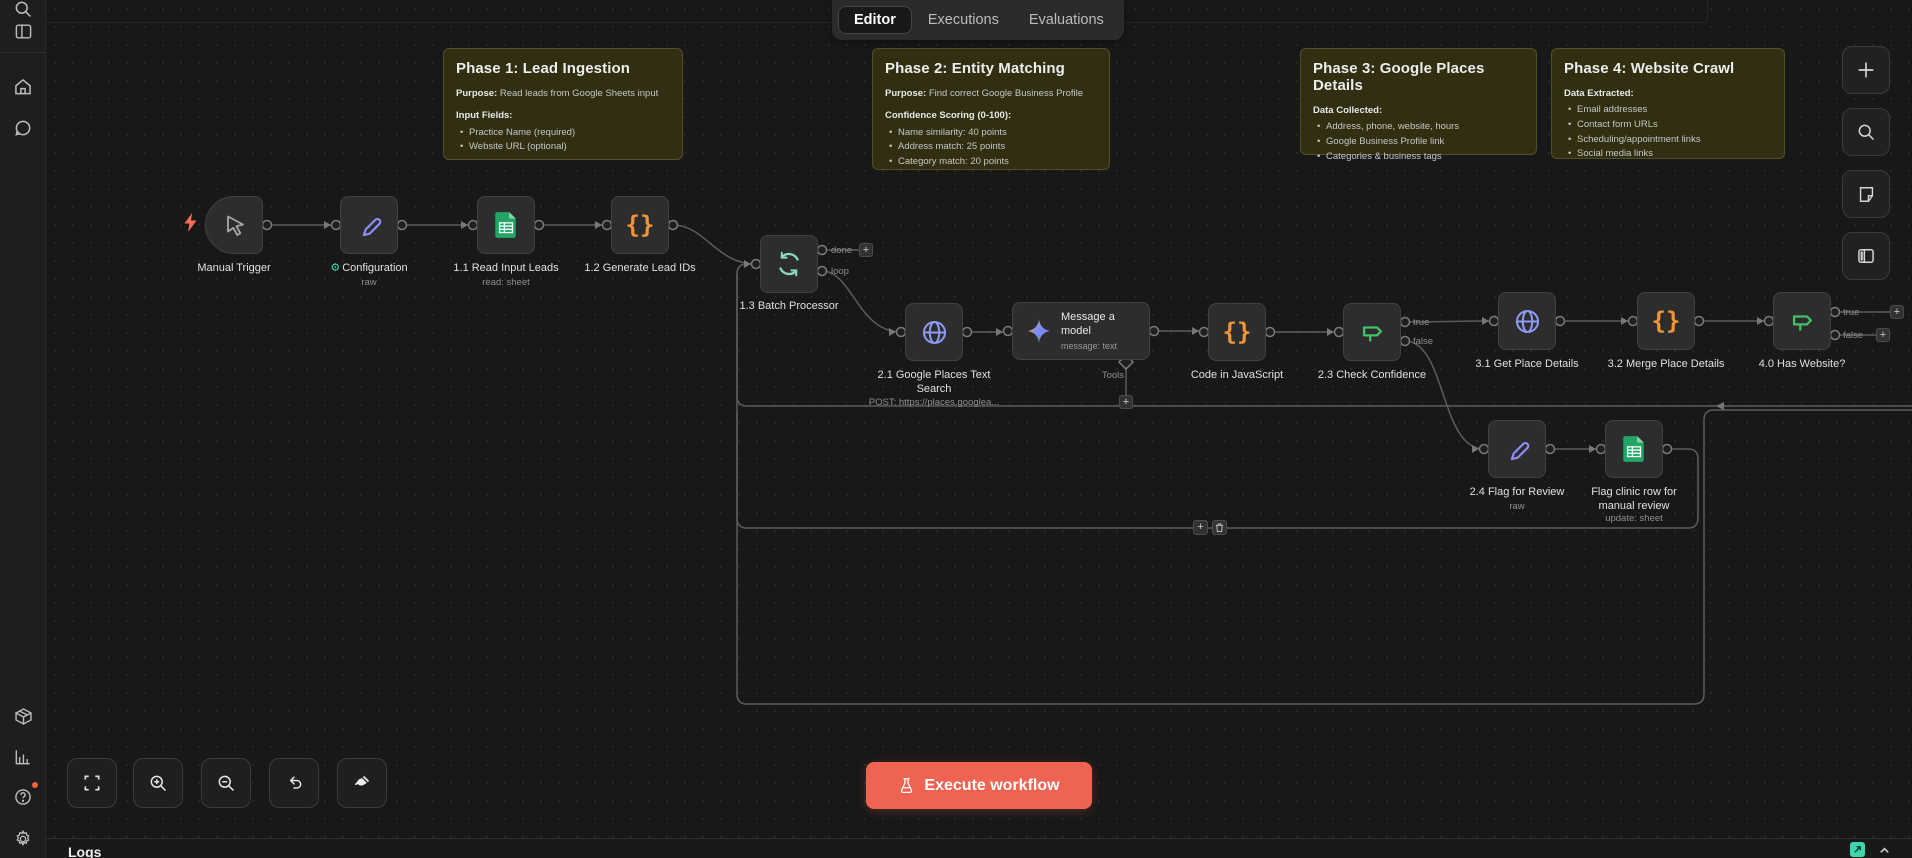 The image size is (1912, 858). What do you see at coordinates (23, 52) in the screenshot?
I see `sidebar-divider` at bounding box center [23, 52].